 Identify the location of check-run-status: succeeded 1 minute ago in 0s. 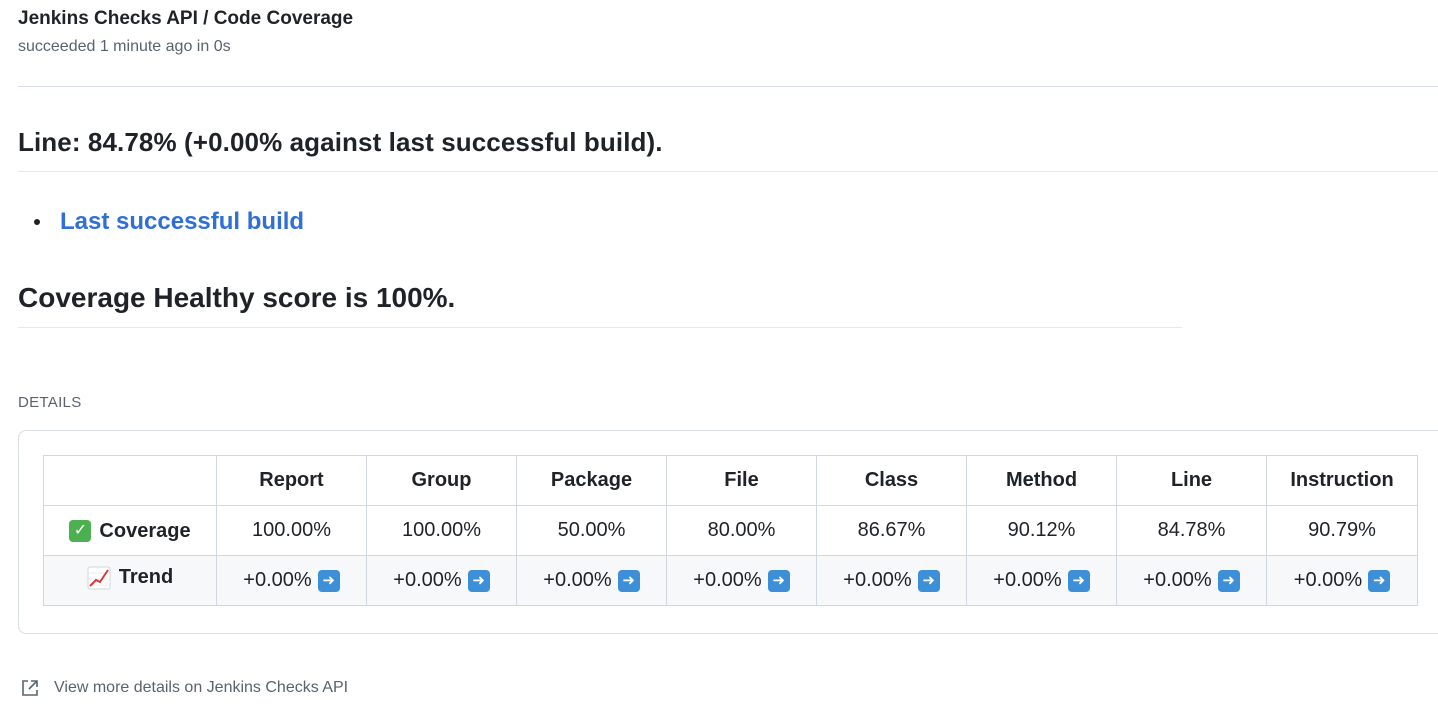
(124, 46).